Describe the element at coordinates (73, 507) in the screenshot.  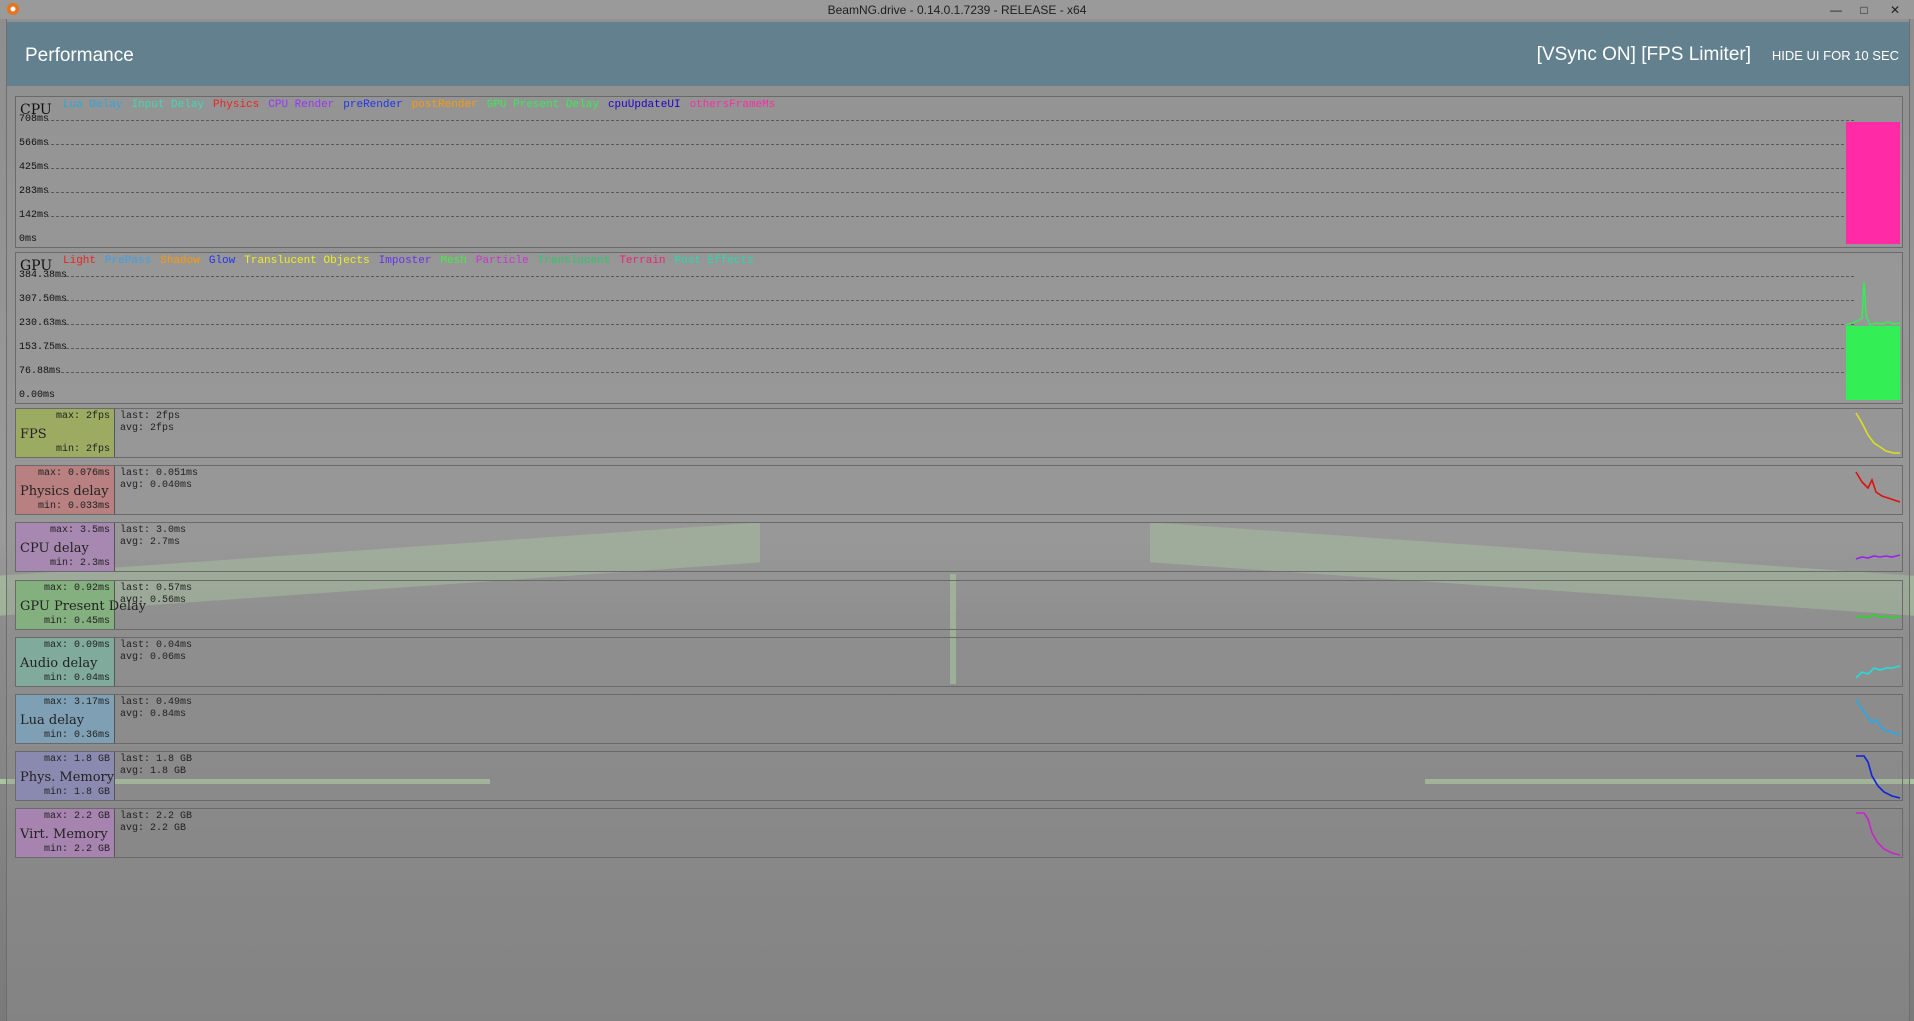
I see `metric-min: min: 0.033ms` at that location.